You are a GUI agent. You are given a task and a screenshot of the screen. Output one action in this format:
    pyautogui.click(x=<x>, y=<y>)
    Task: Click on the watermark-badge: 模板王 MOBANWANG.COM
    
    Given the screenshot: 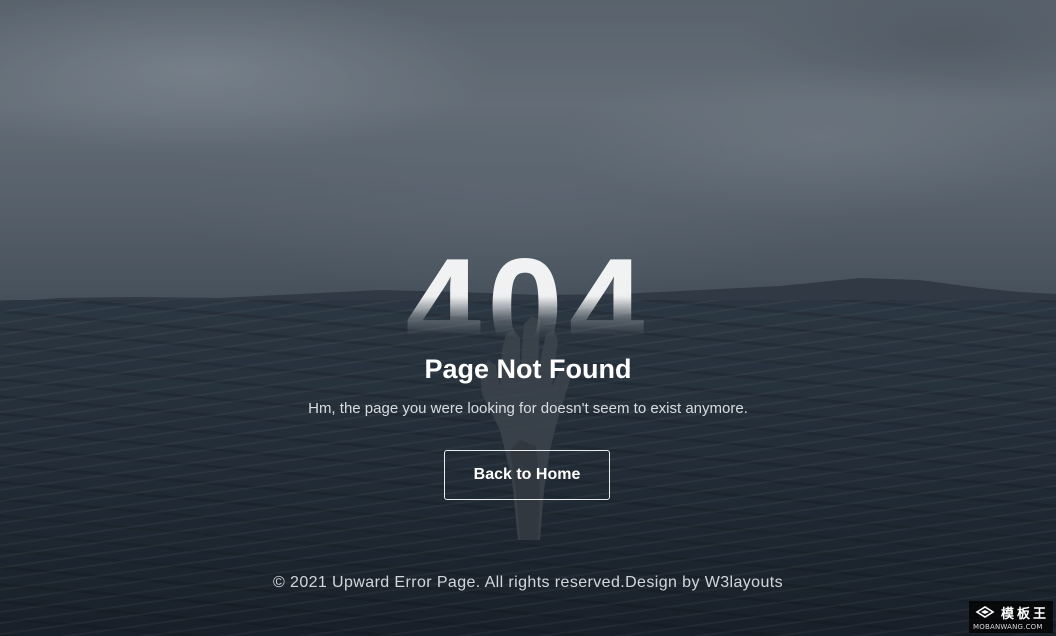 What is the action you would take?
    pyautogui.click(x=1011, y=617)
    